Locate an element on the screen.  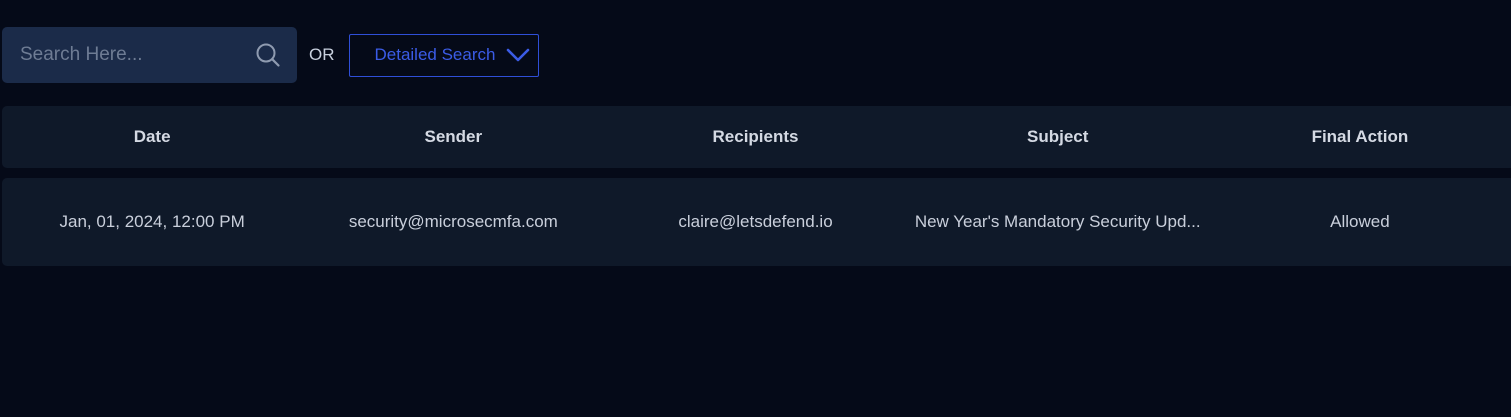
detailed-search-label: Detailed Search is located at coordinates (435, 54).